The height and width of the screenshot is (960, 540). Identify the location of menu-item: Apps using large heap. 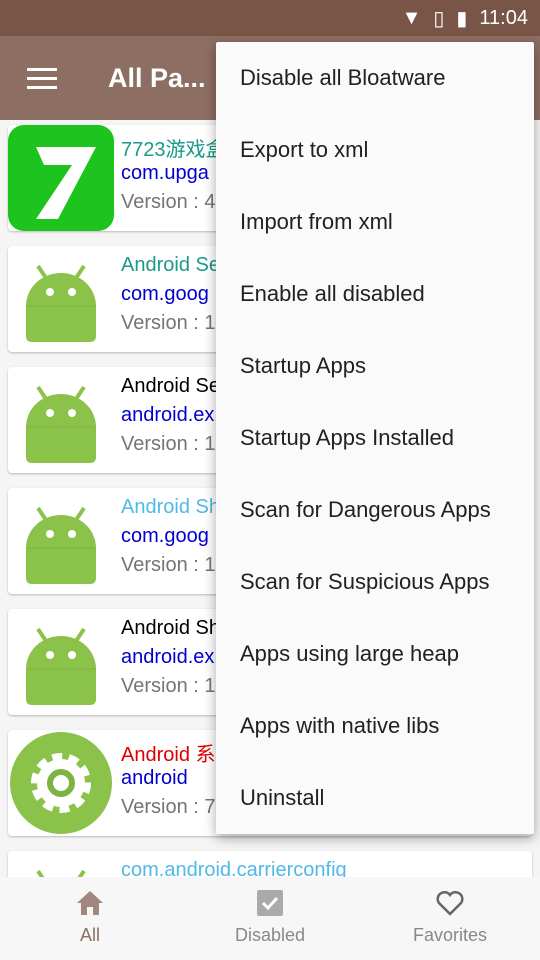
(375, 654).